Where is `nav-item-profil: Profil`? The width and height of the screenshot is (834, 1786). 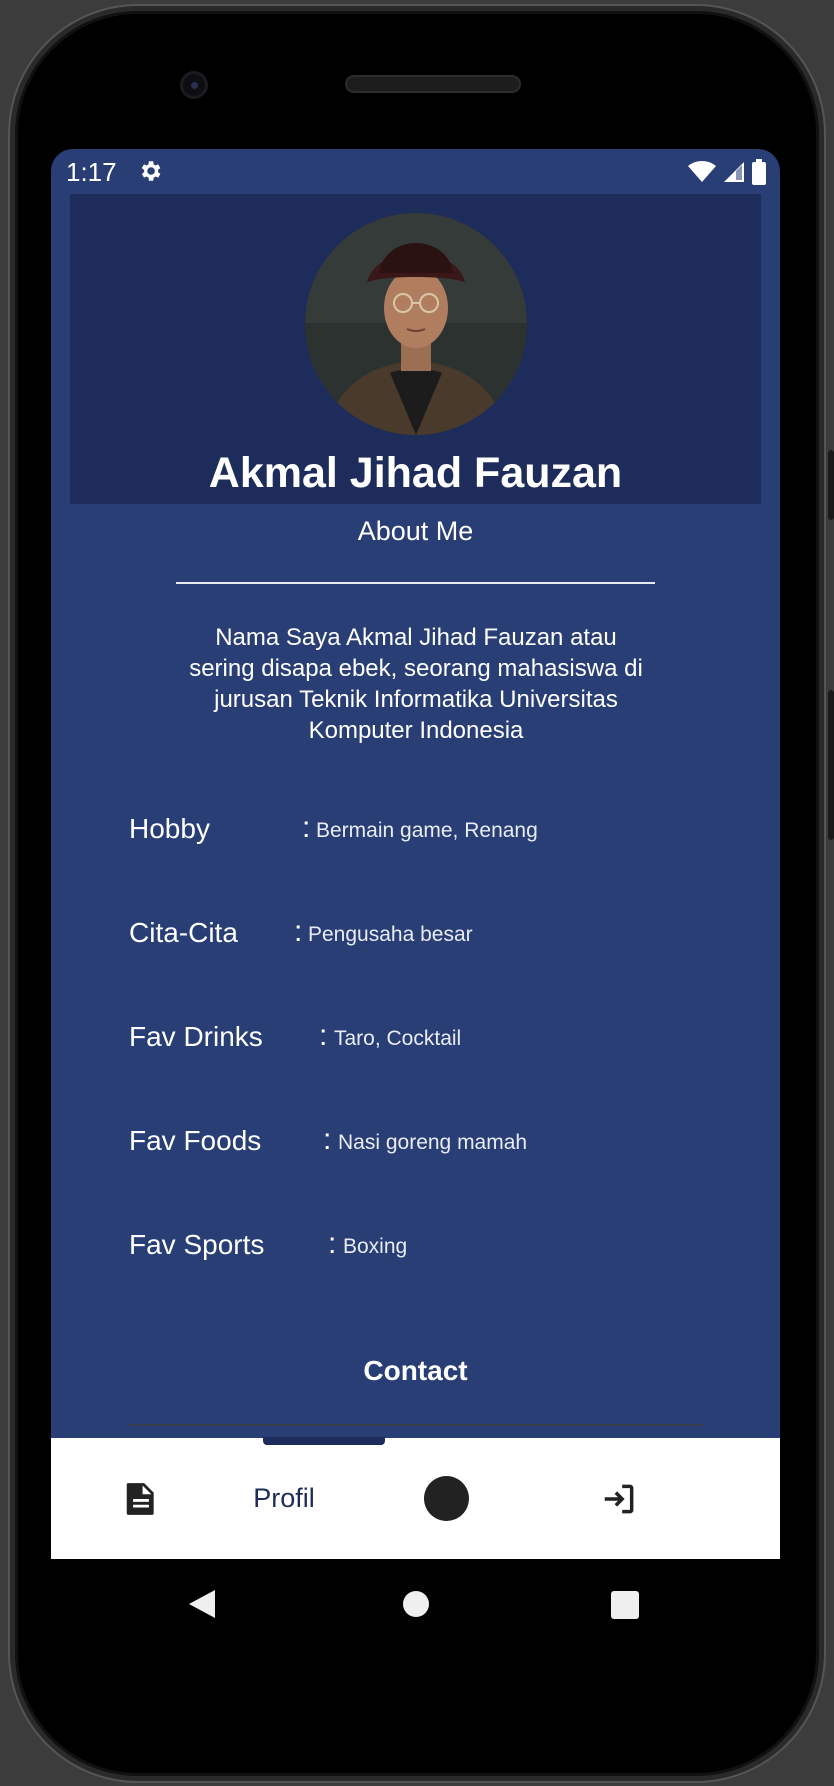 nav-item-profil: Profil is located at coordinates (284, 1498).